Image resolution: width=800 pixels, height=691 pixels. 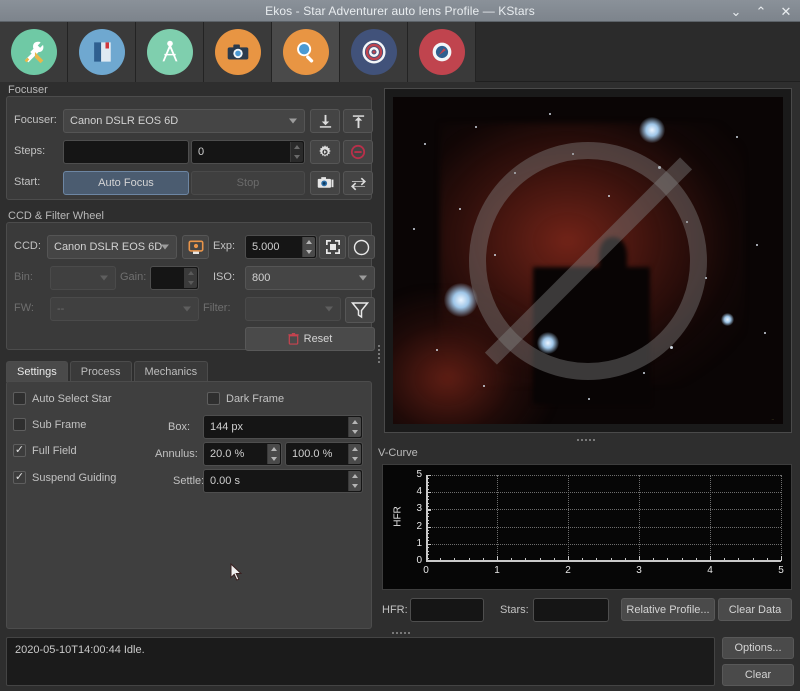 I want to click on focus-position-spin-buttons, so click(x=296, y=152).